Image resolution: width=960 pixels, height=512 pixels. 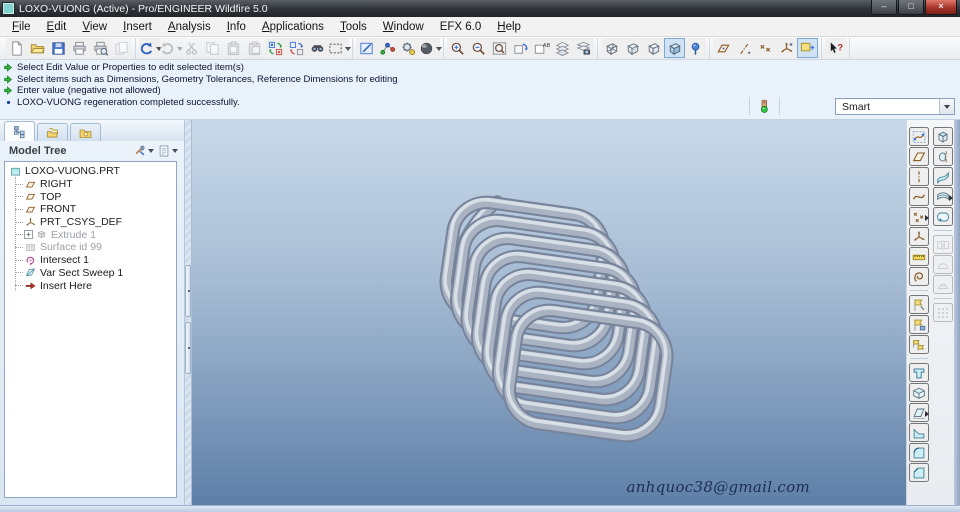 I want to click on tree-node-prt-csys-def: PRT_CSYS_DEF, so click(x=92, y=222).